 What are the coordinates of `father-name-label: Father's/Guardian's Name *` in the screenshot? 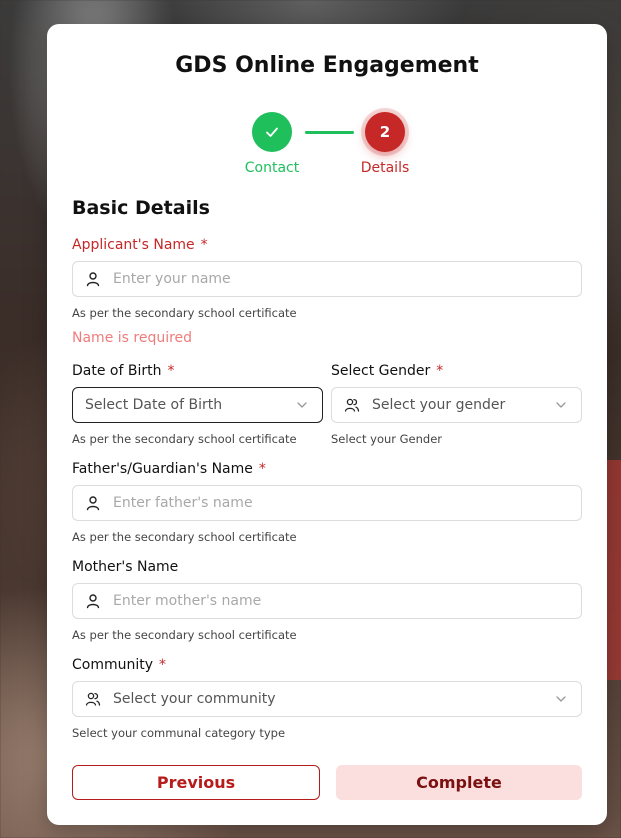 It's located at (169, 469).